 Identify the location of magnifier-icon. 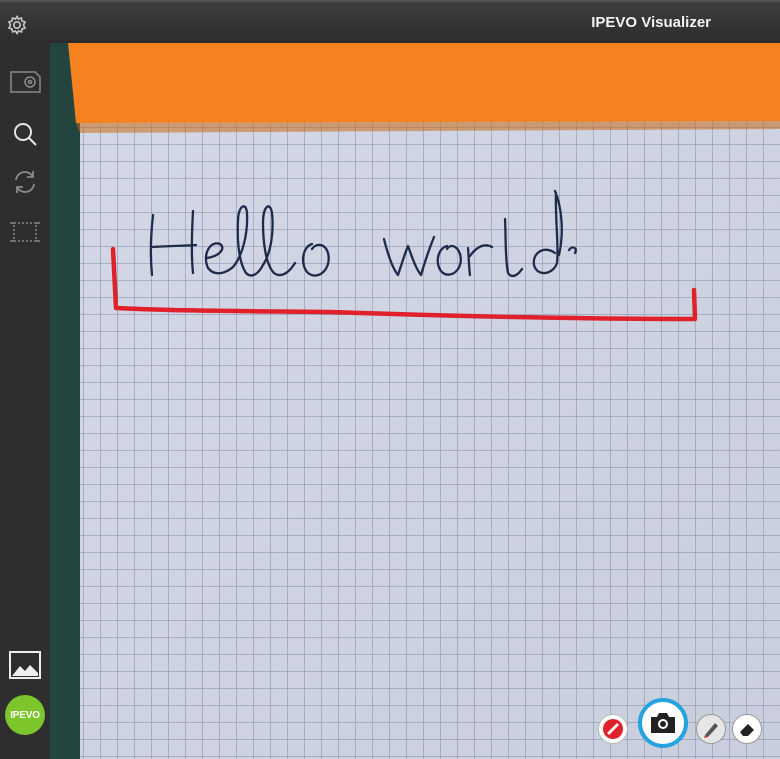
(25, 134).